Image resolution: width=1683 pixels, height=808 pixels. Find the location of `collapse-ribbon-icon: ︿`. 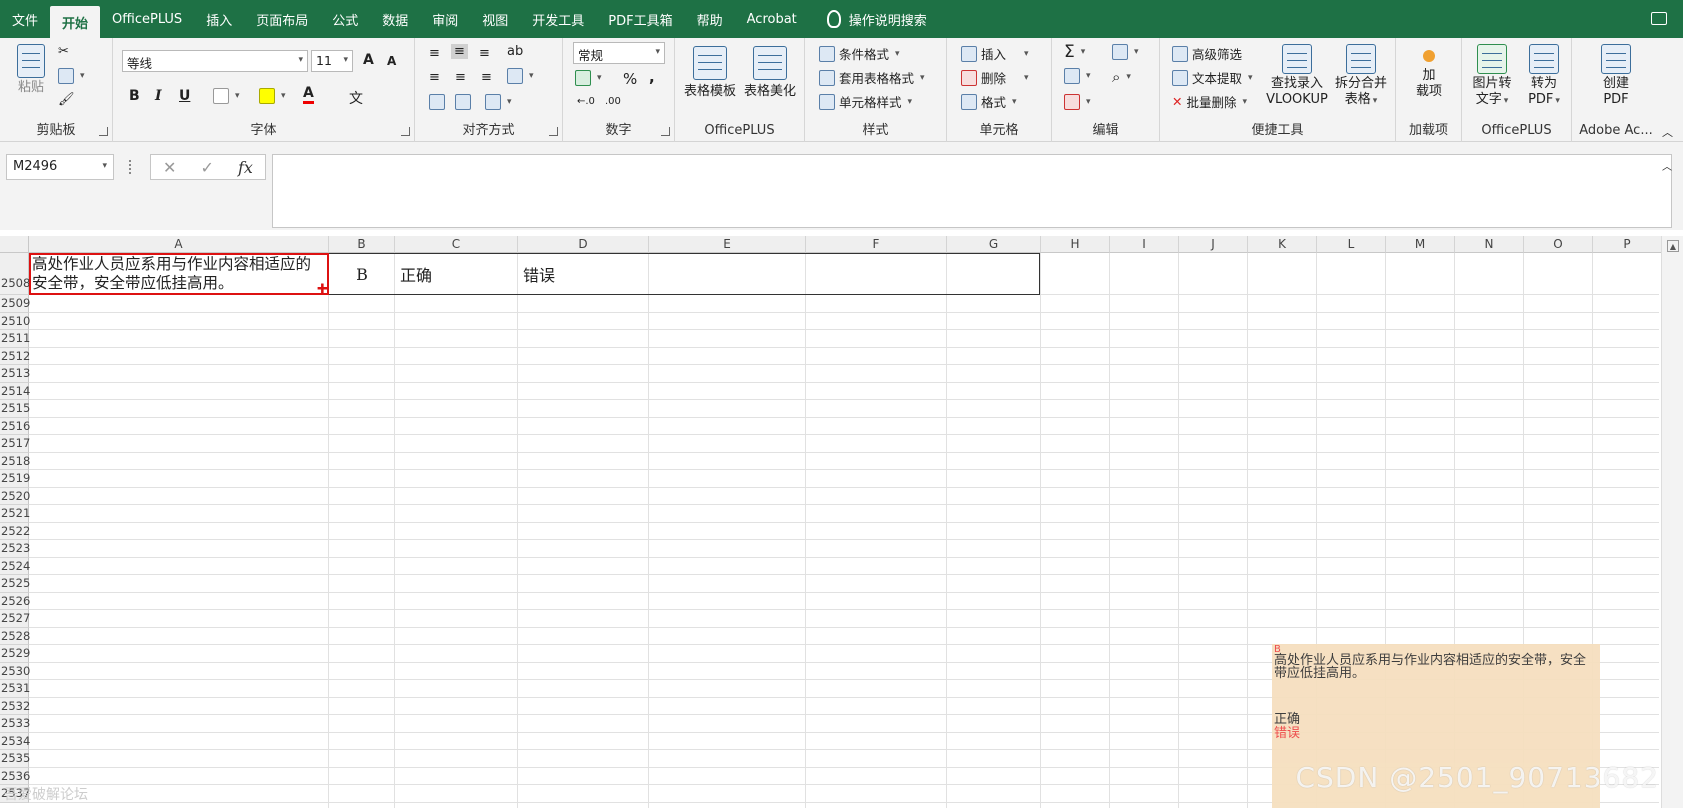

collapse-ribbon-icon: ︿ is located at coordinates (1667, 132).